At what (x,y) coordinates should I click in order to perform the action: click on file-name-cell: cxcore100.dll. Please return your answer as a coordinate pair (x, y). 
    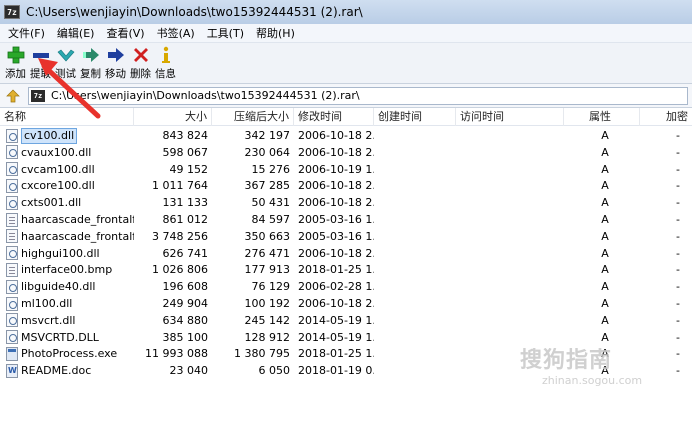
    Looking at the image, I should click on (70, 185).